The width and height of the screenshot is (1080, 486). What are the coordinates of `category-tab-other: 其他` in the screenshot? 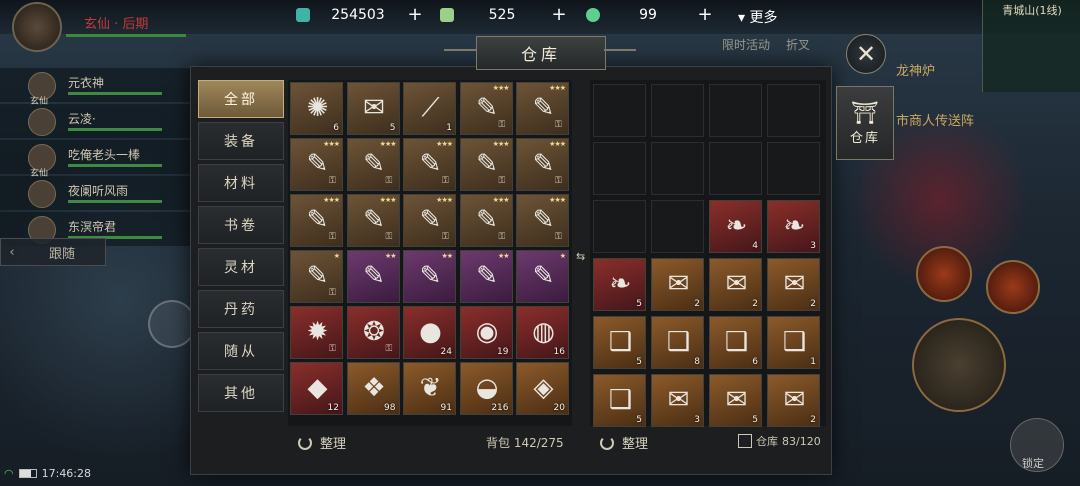 It's located at (241, 393).